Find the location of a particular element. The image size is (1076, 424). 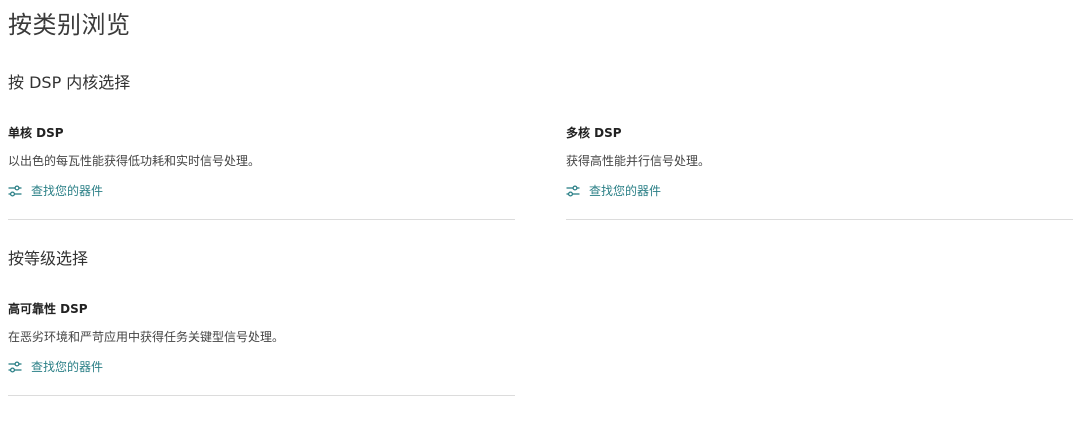

page-title: 按类别浏览 is located at coordinates (69, 25).